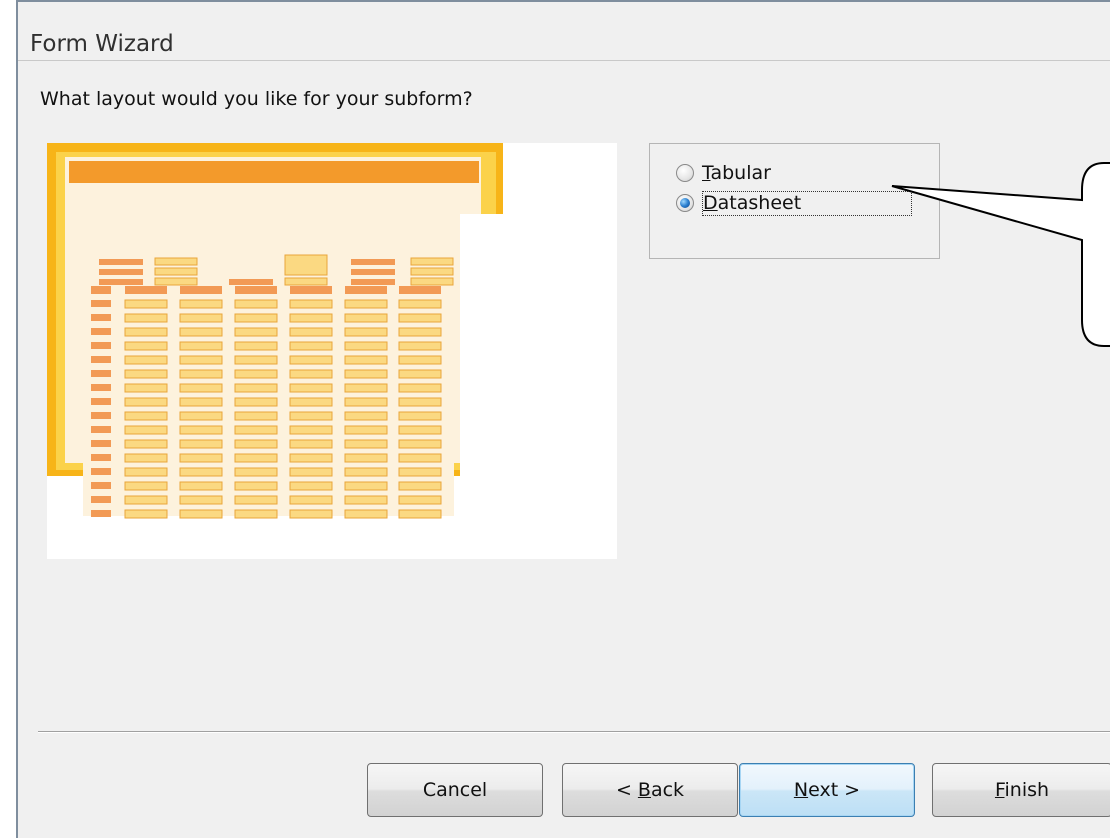 This screenshot has height=838, width=1110. I want to click on tabular-radio, so click(685, 173).